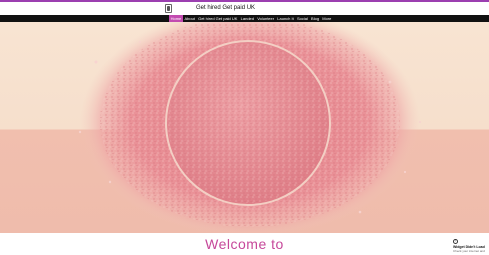 The width and height of the screenshot is (489, 255). Describe the element at coordinates (314, 18) in the screenshot. I see `nav-item-blog: Blog` at that location.